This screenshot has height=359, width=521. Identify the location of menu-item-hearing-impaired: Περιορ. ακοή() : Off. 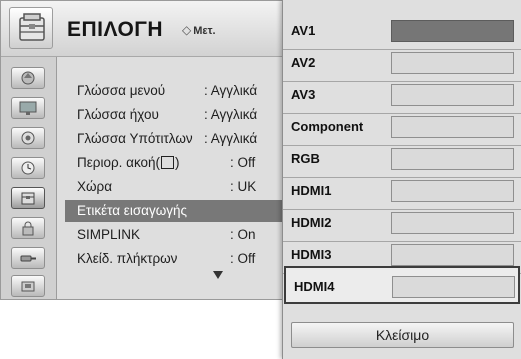
(178, 163).